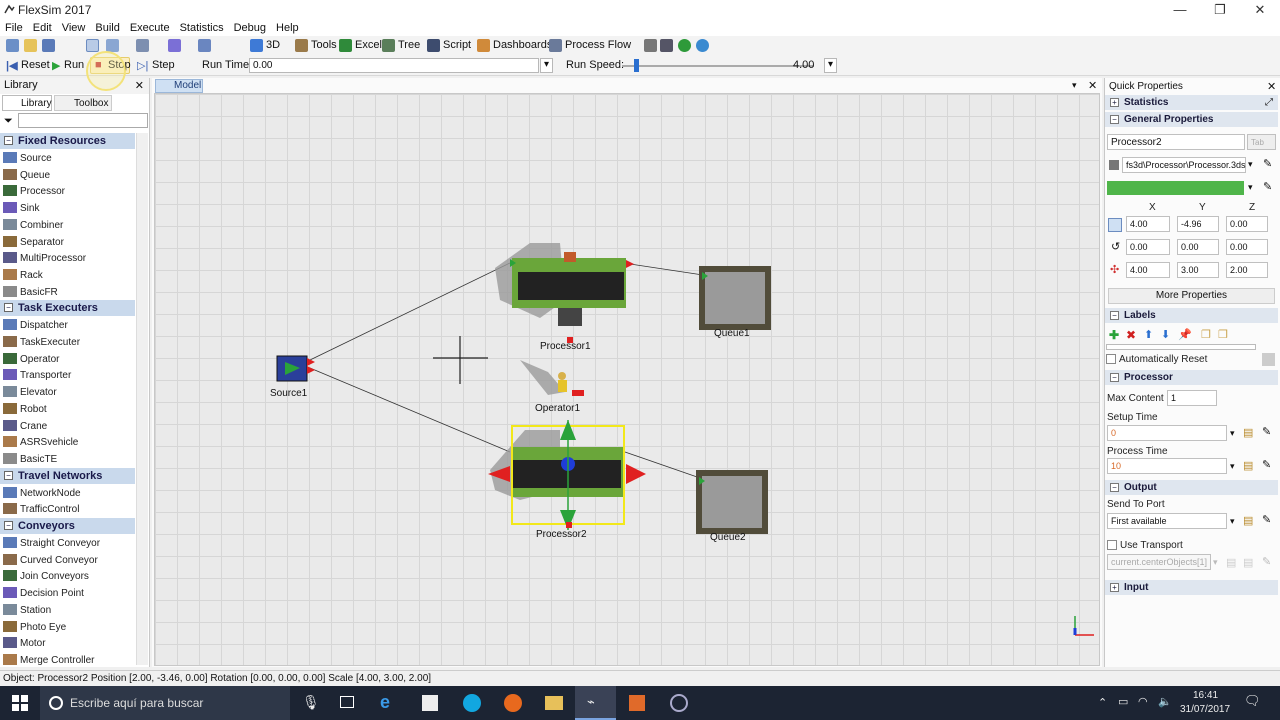 This screenshot has width=1280, height=720. Describe the element at coordinates (165, 703) in the screenshot. I see `taskbar-search: Escribe aquí para buscar` at that location.